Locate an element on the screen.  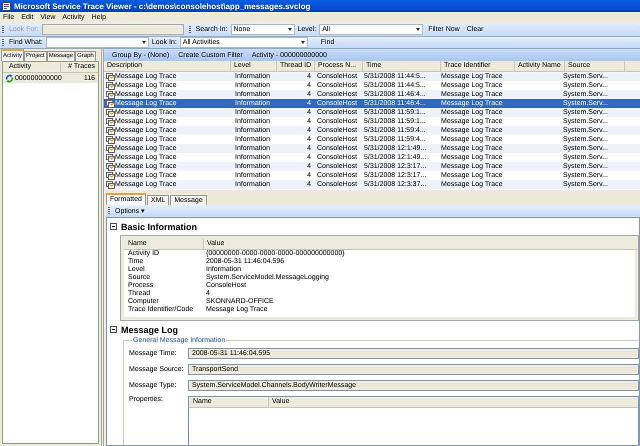
section-title: Message Log is located at coordinates (149, 329).